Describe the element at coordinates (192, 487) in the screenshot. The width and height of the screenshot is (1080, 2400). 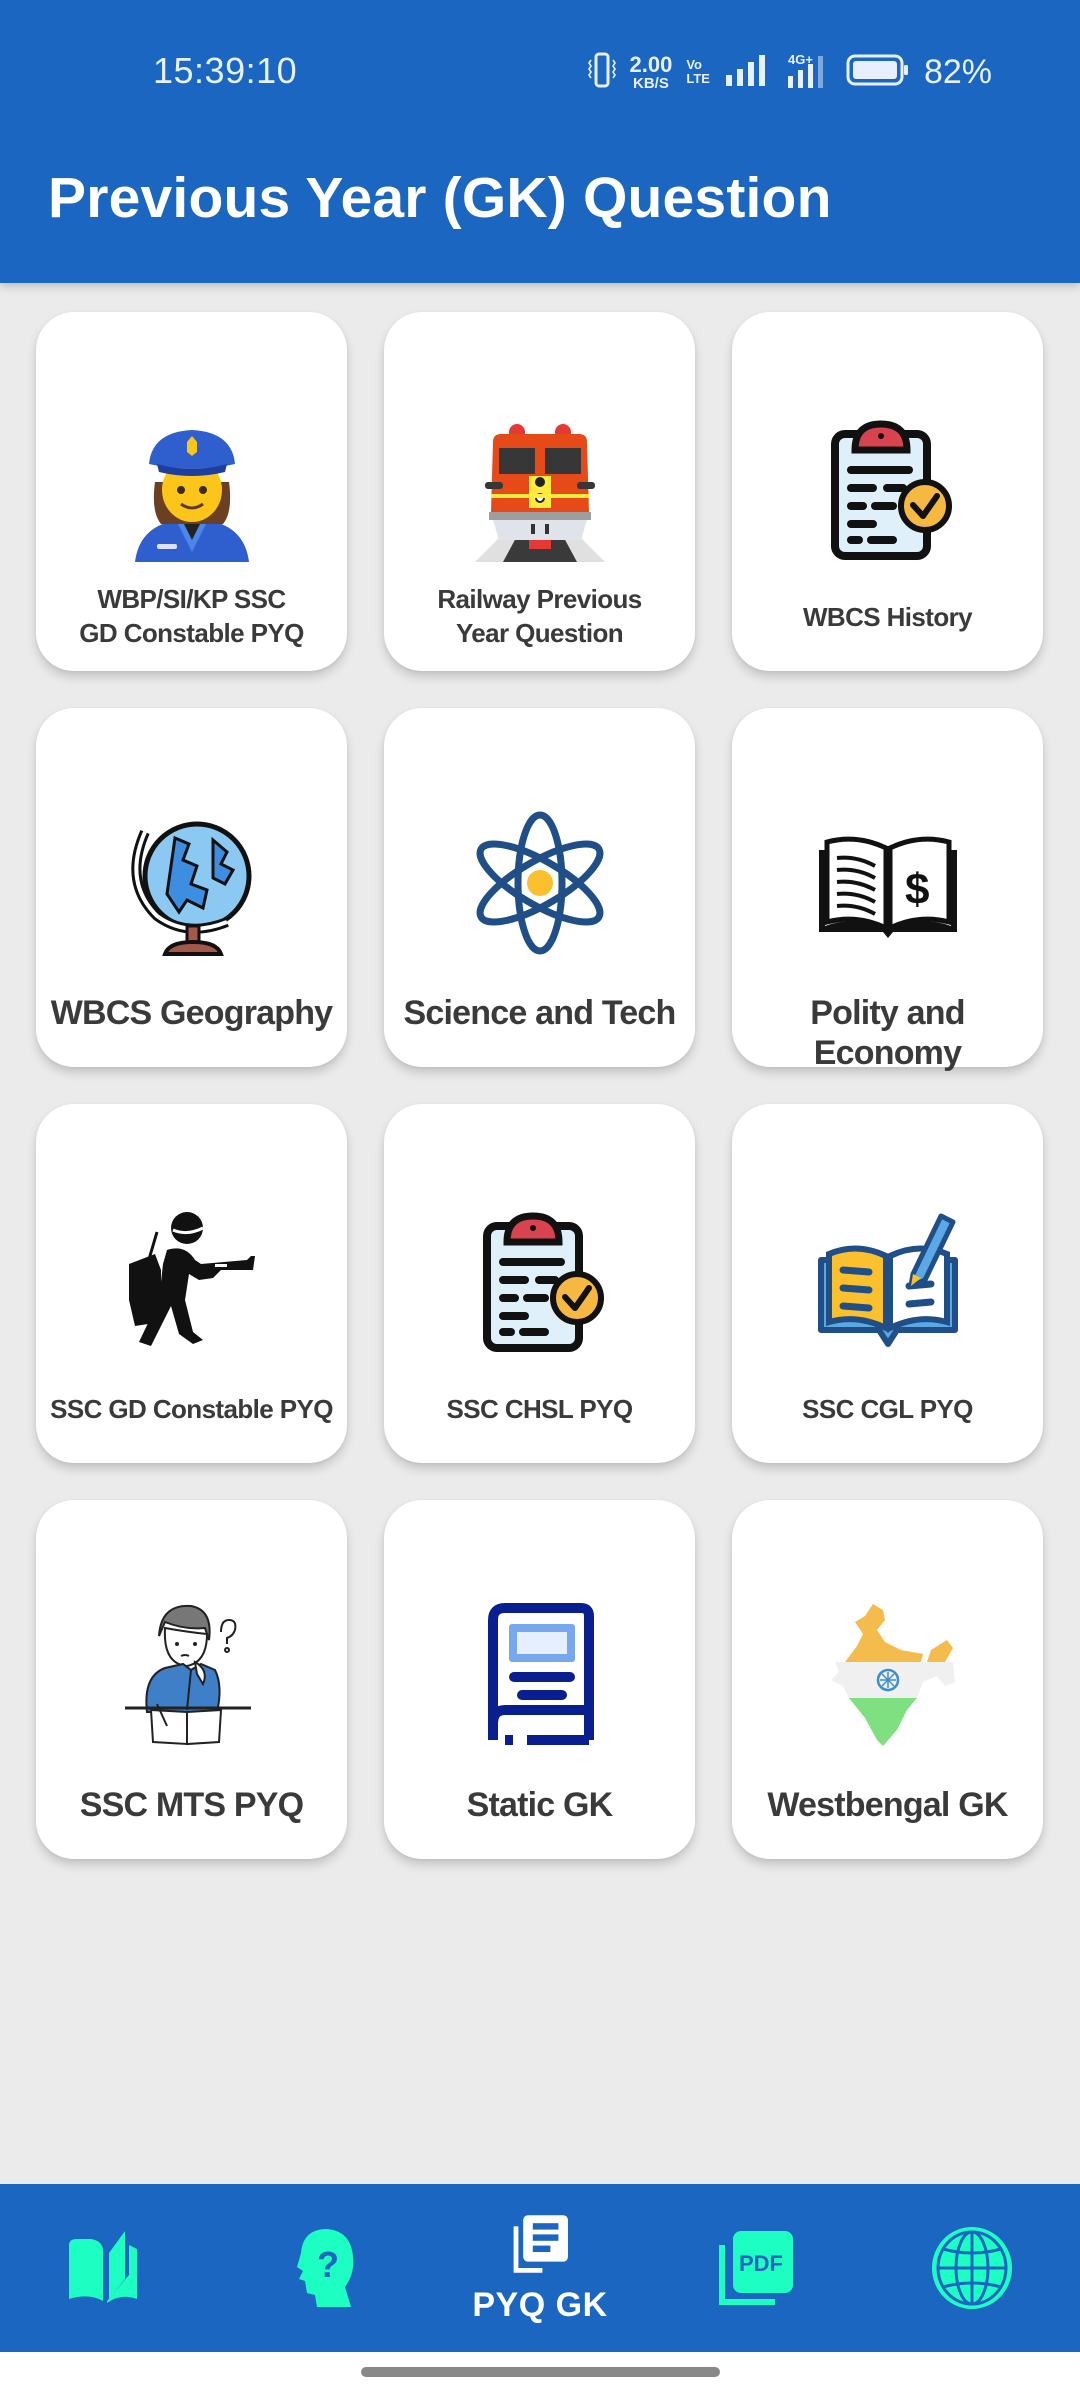
I see `police-officer-icon` at that location.